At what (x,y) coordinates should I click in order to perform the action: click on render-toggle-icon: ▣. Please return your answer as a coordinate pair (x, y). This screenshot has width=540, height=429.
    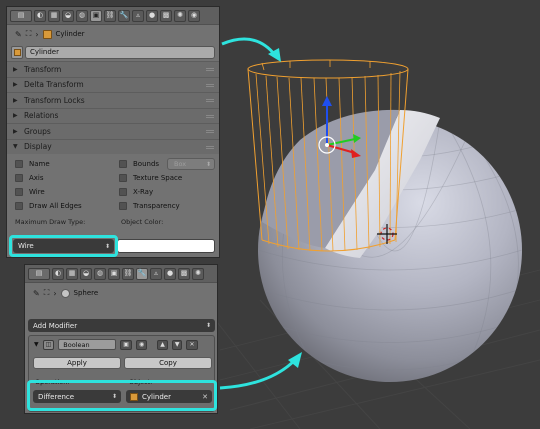
    Looking at the image, I should click on (126, 344).